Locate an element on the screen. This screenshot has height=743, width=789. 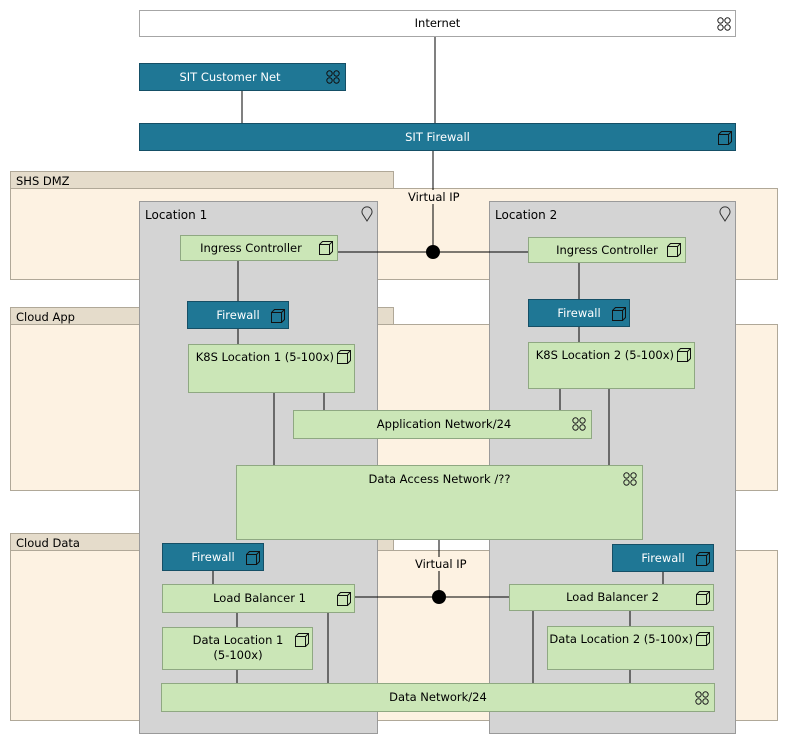
node-label: Load Balancer 1 is located at coordinates (259, 598).